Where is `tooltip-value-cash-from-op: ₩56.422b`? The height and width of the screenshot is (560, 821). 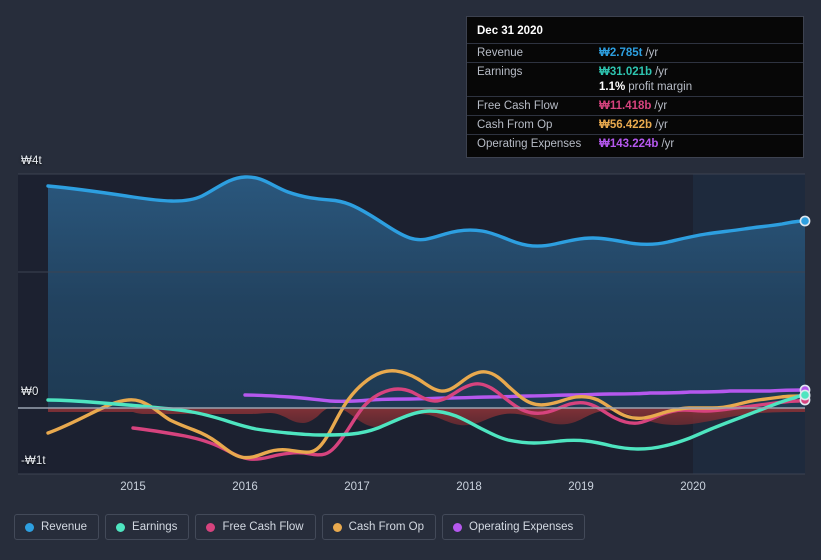 tooltip-value-cash-from-op: ₩56.422b is located at coordinates (626, 125).